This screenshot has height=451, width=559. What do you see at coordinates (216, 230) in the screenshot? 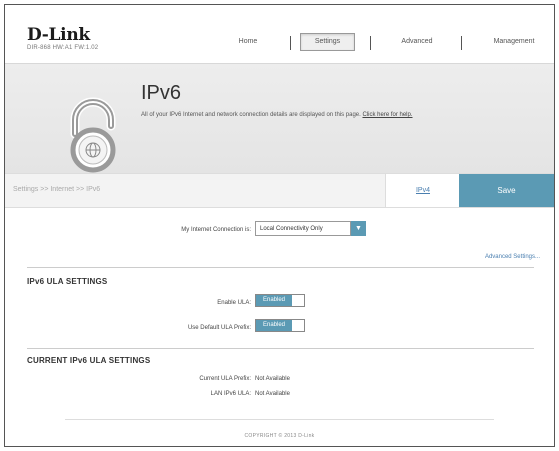
I see `connection-label: My Internet Connection is:` at bounding box center [216, 230].